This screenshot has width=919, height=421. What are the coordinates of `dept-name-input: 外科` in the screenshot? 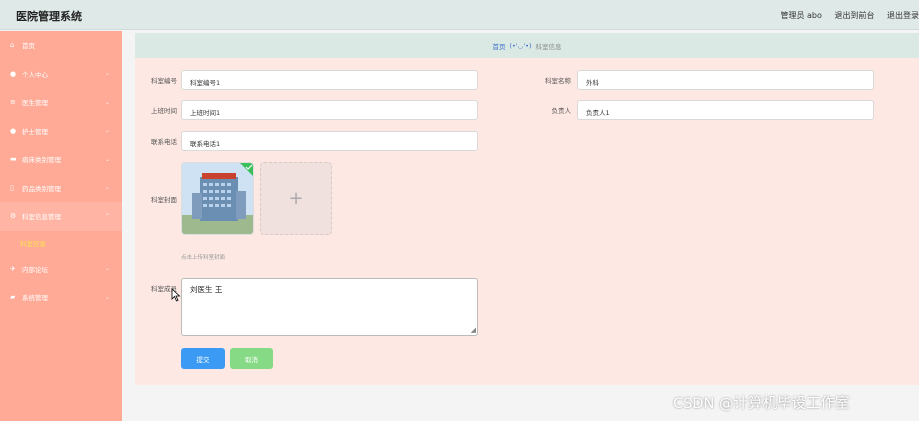 It's located at (725, 80).